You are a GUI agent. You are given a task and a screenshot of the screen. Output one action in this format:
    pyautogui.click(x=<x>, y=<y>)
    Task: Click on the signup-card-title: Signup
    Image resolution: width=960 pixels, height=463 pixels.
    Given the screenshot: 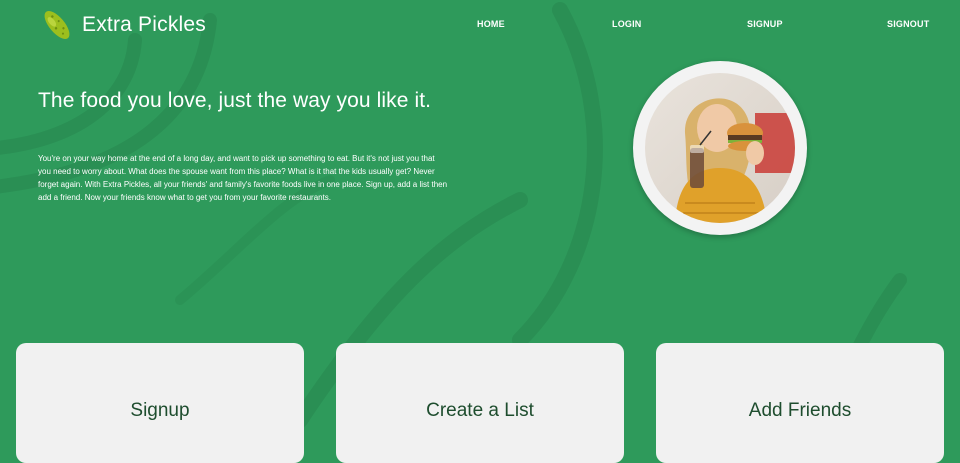 What is the action you would take?
    pyautogui.click(x=160, y=410)
    